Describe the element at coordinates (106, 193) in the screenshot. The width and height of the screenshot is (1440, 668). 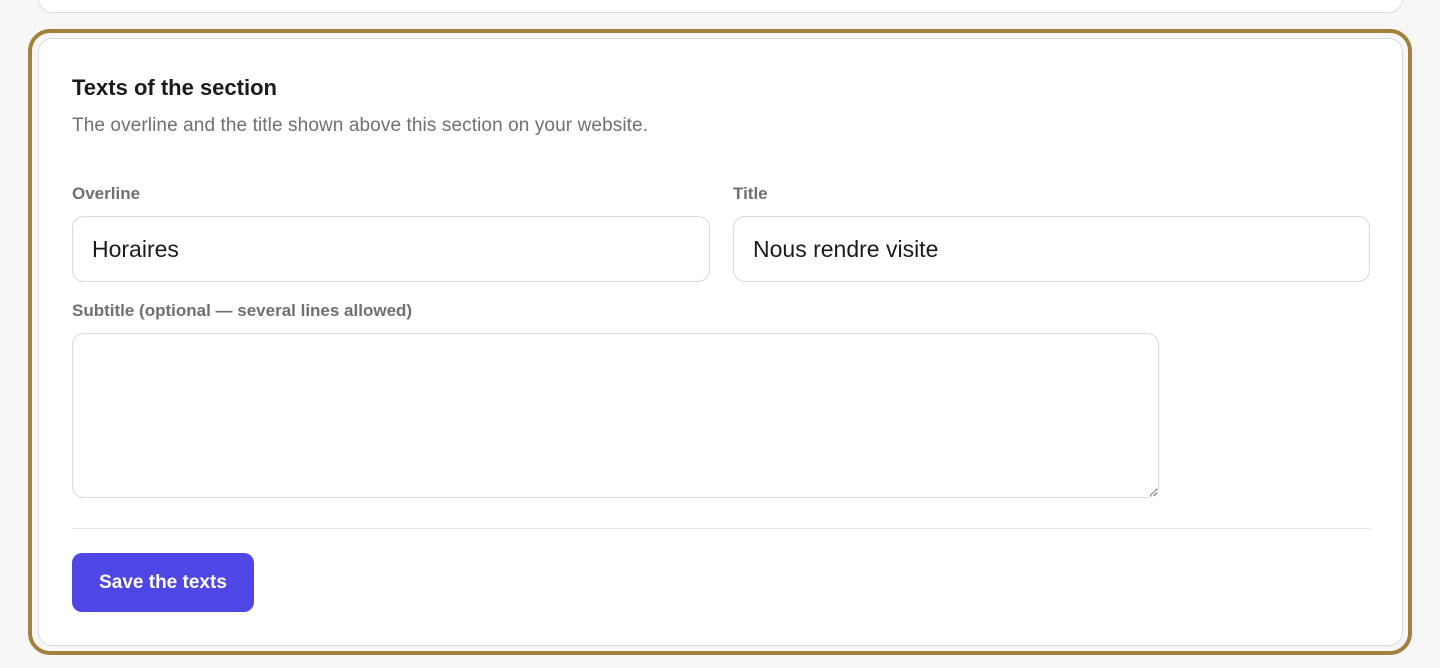
I see `overline-label: Overline` at that location.